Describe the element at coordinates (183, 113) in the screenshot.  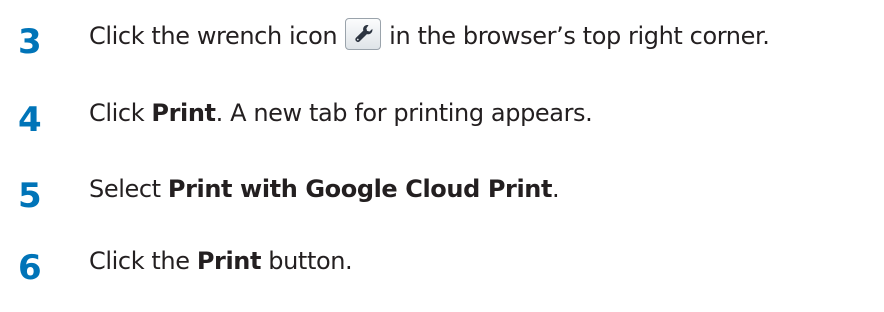
I see `ui-term-print: Print` at that location.